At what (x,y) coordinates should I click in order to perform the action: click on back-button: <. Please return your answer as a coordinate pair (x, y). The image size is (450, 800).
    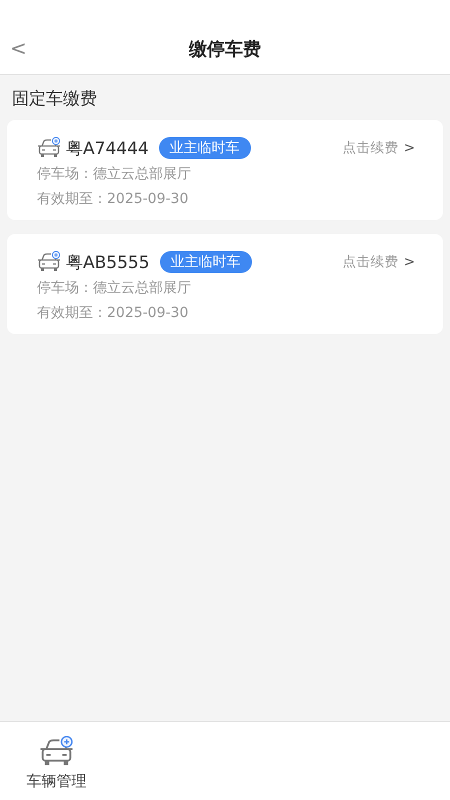
    Looking at the image, I should click on (18, 48).